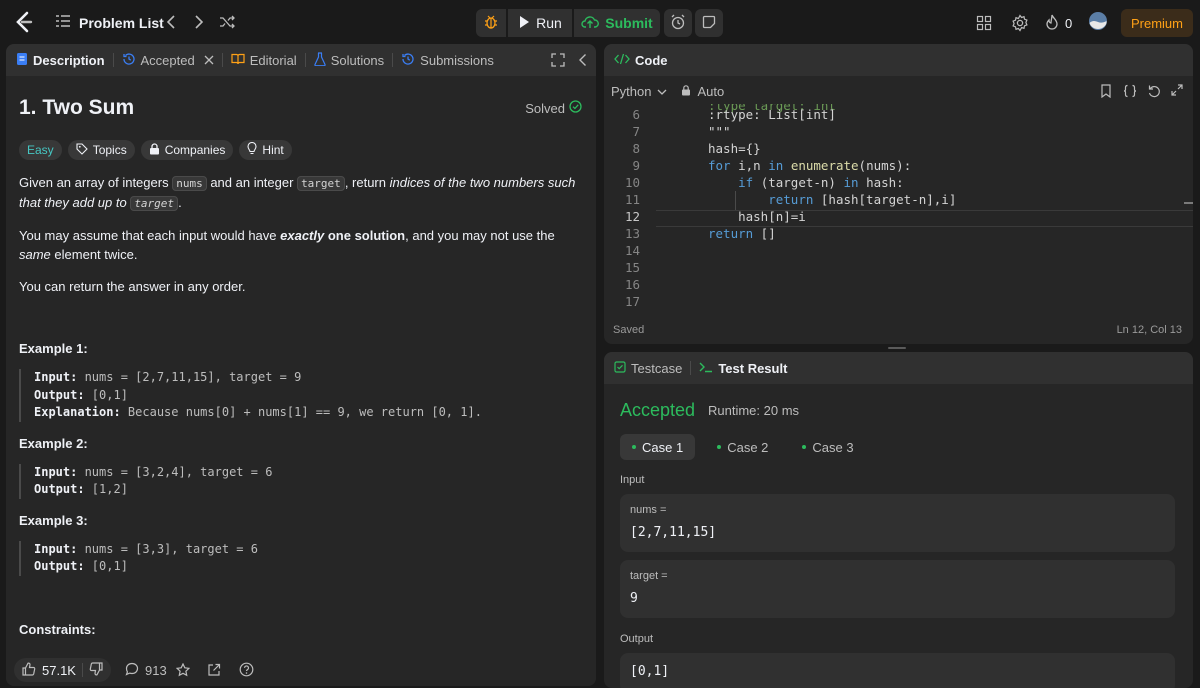 The image size is (1200, 688). I want to click on code-text: hash={}, so click(734, 148).